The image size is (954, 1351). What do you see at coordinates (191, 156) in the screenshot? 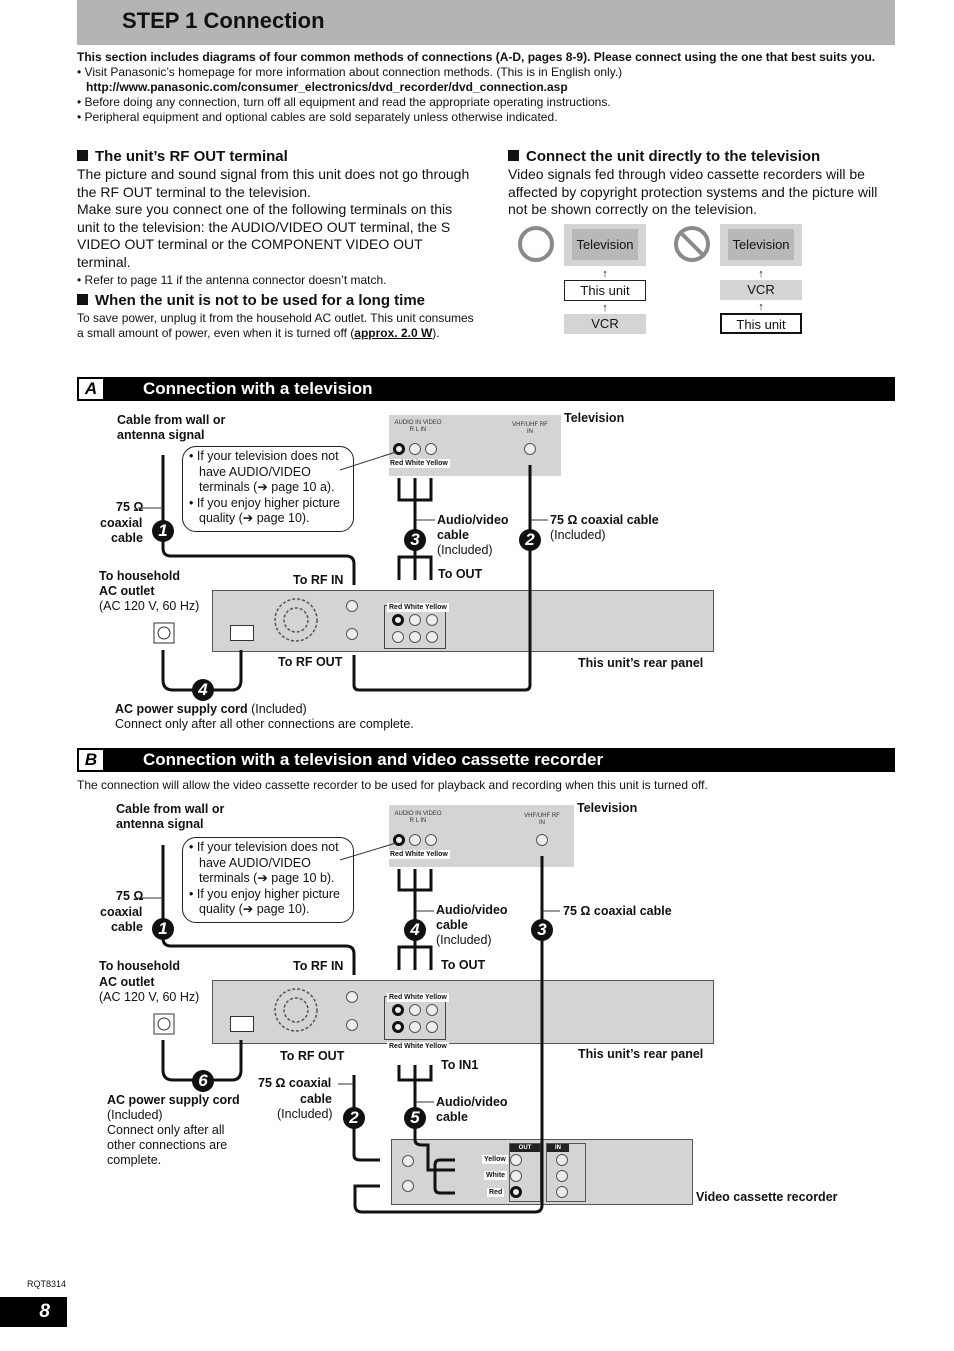
I see `rf-out-heading-text: The unit’s RF OUT terminal` at bounding box center [191, 156].